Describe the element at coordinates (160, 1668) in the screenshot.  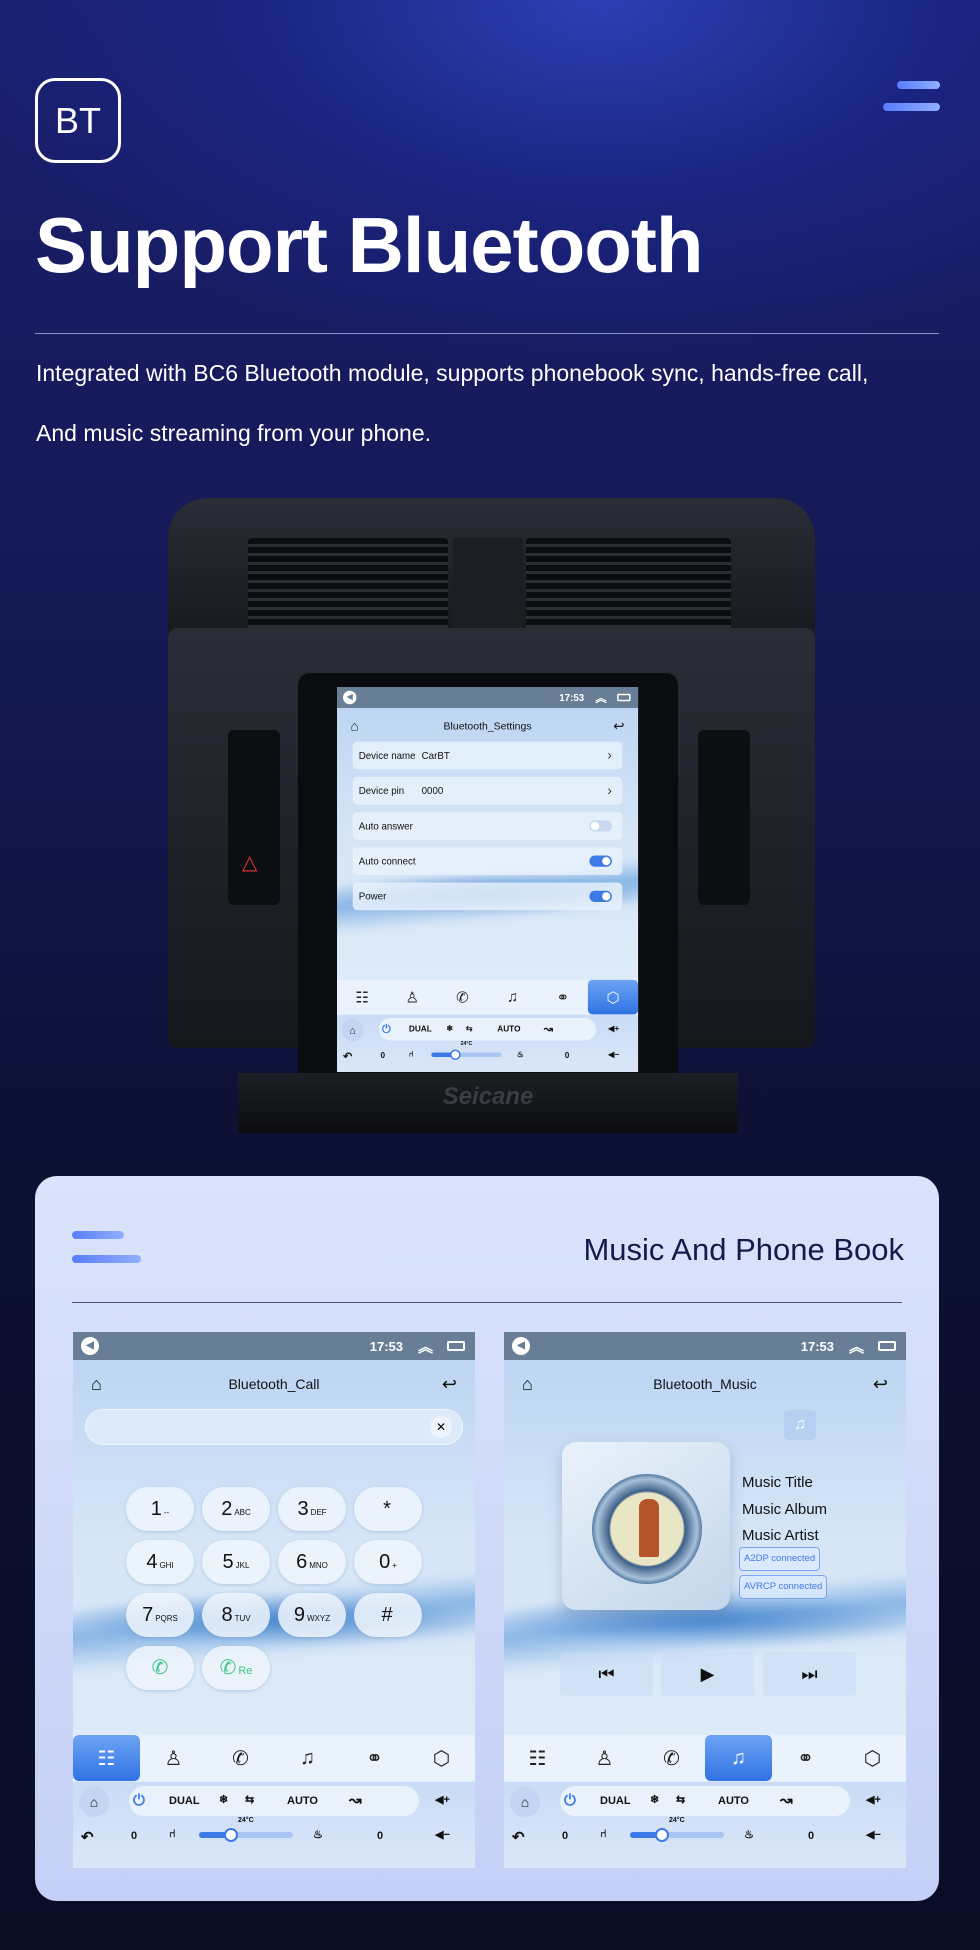
I see `call-button: ✆` at that location.